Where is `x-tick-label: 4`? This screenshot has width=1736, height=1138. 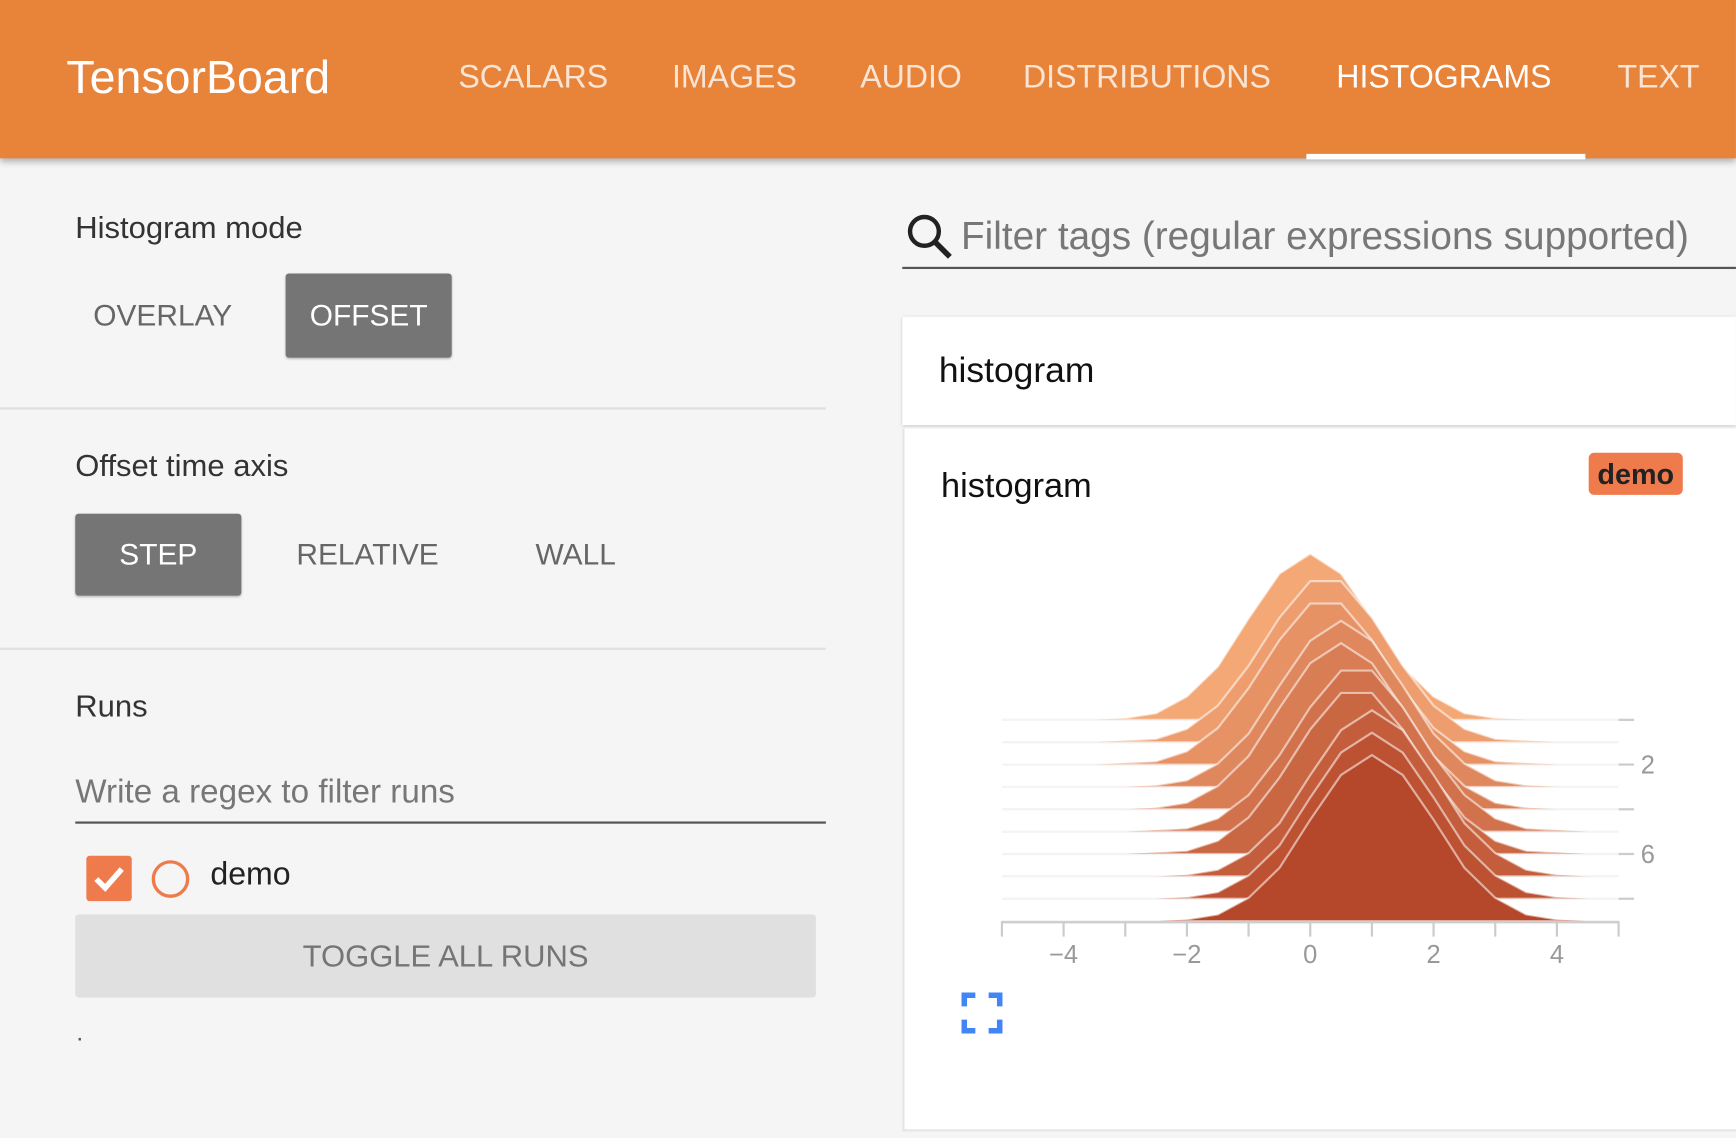 x-tick-label: 4 is located at coordinates (1557, 955).